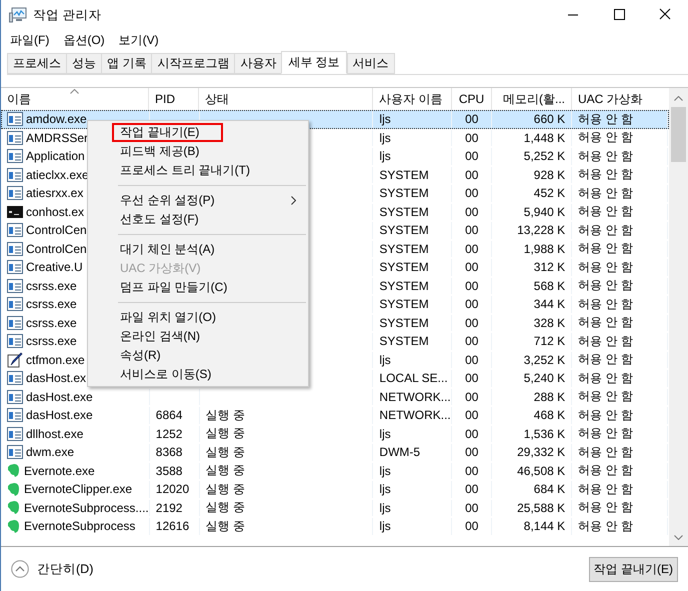 The height and width of the screenshot is (591, 688). What do you see at coordinates (633, 569) in the screenshot?
I see `end-task-button: 작업 끝내기(E)` at bounding box center [633, 569].